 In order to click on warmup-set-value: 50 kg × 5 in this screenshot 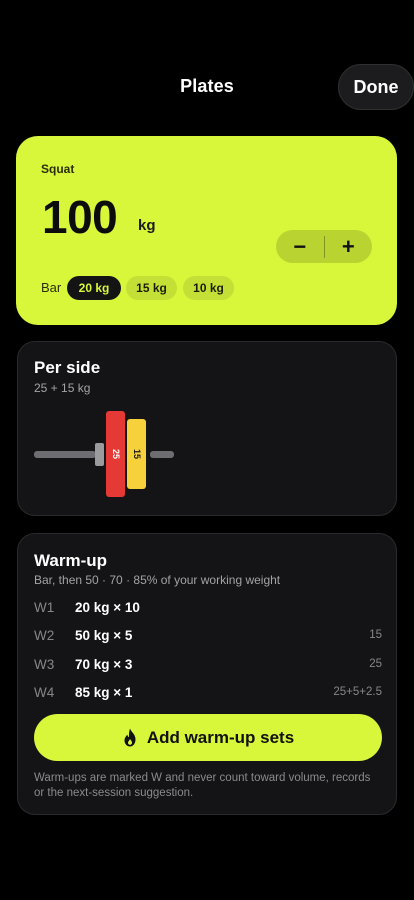, I will do `click(104, 635)`.